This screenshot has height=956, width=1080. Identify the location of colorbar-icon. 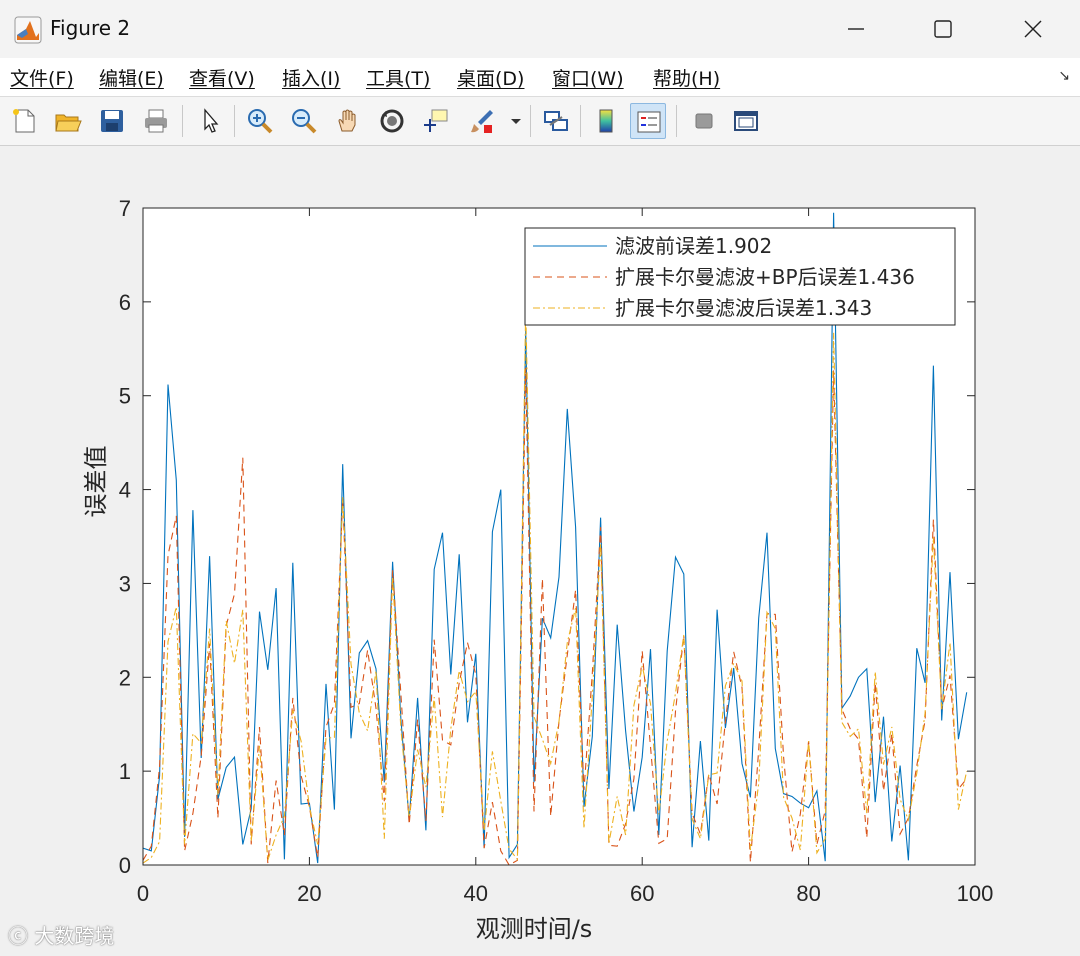
(606, 121).